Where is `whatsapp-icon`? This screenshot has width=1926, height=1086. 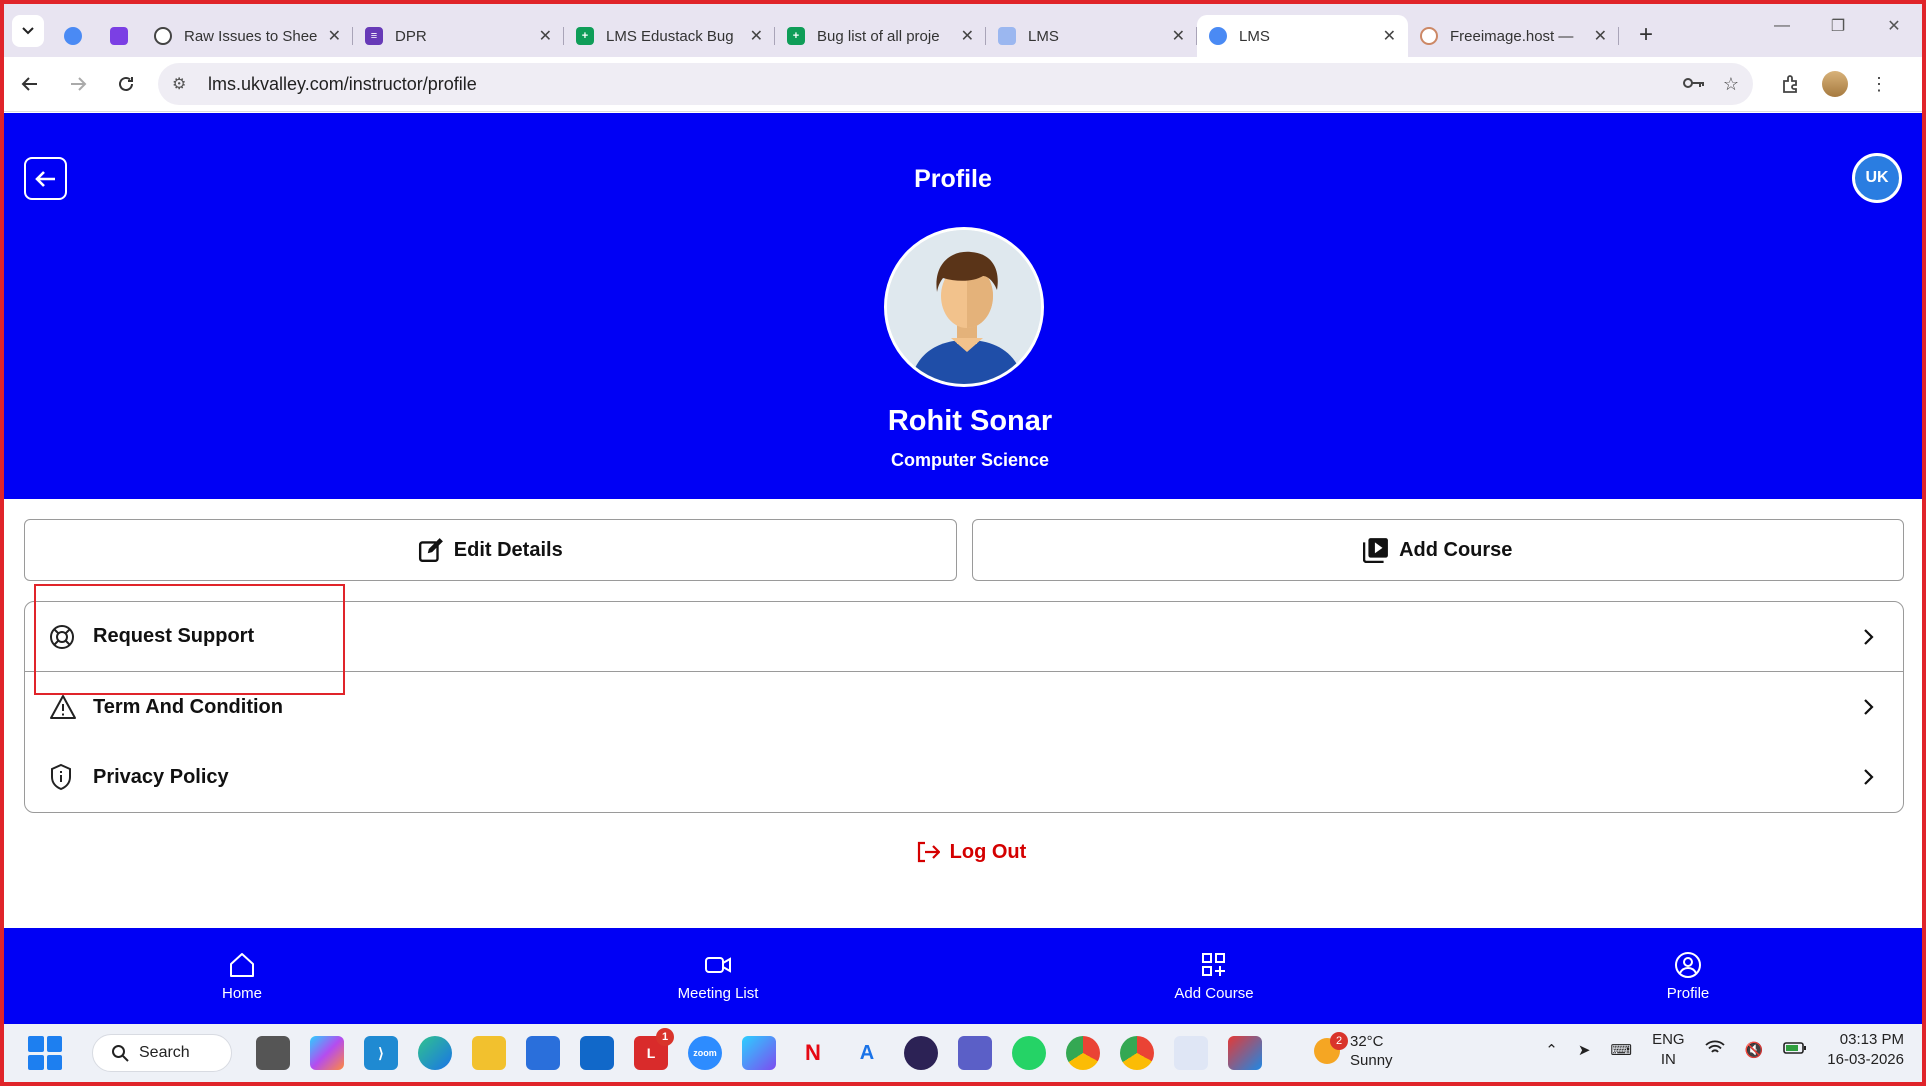
whatsapp-icon is located at coordinates (1029, 1053).